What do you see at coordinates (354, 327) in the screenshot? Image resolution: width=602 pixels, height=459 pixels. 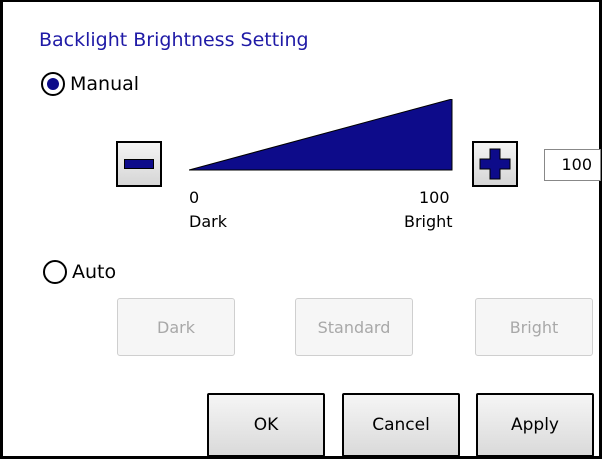 I see `preset-standard-button: Standard` at bounding box center [354, 327].